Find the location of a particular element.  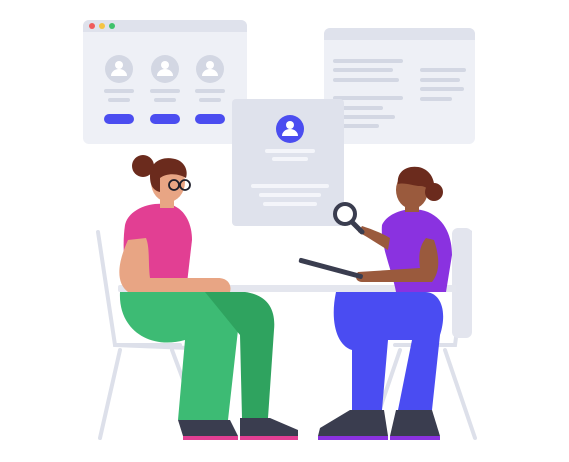

document-card is located at coordinates (399, 86).